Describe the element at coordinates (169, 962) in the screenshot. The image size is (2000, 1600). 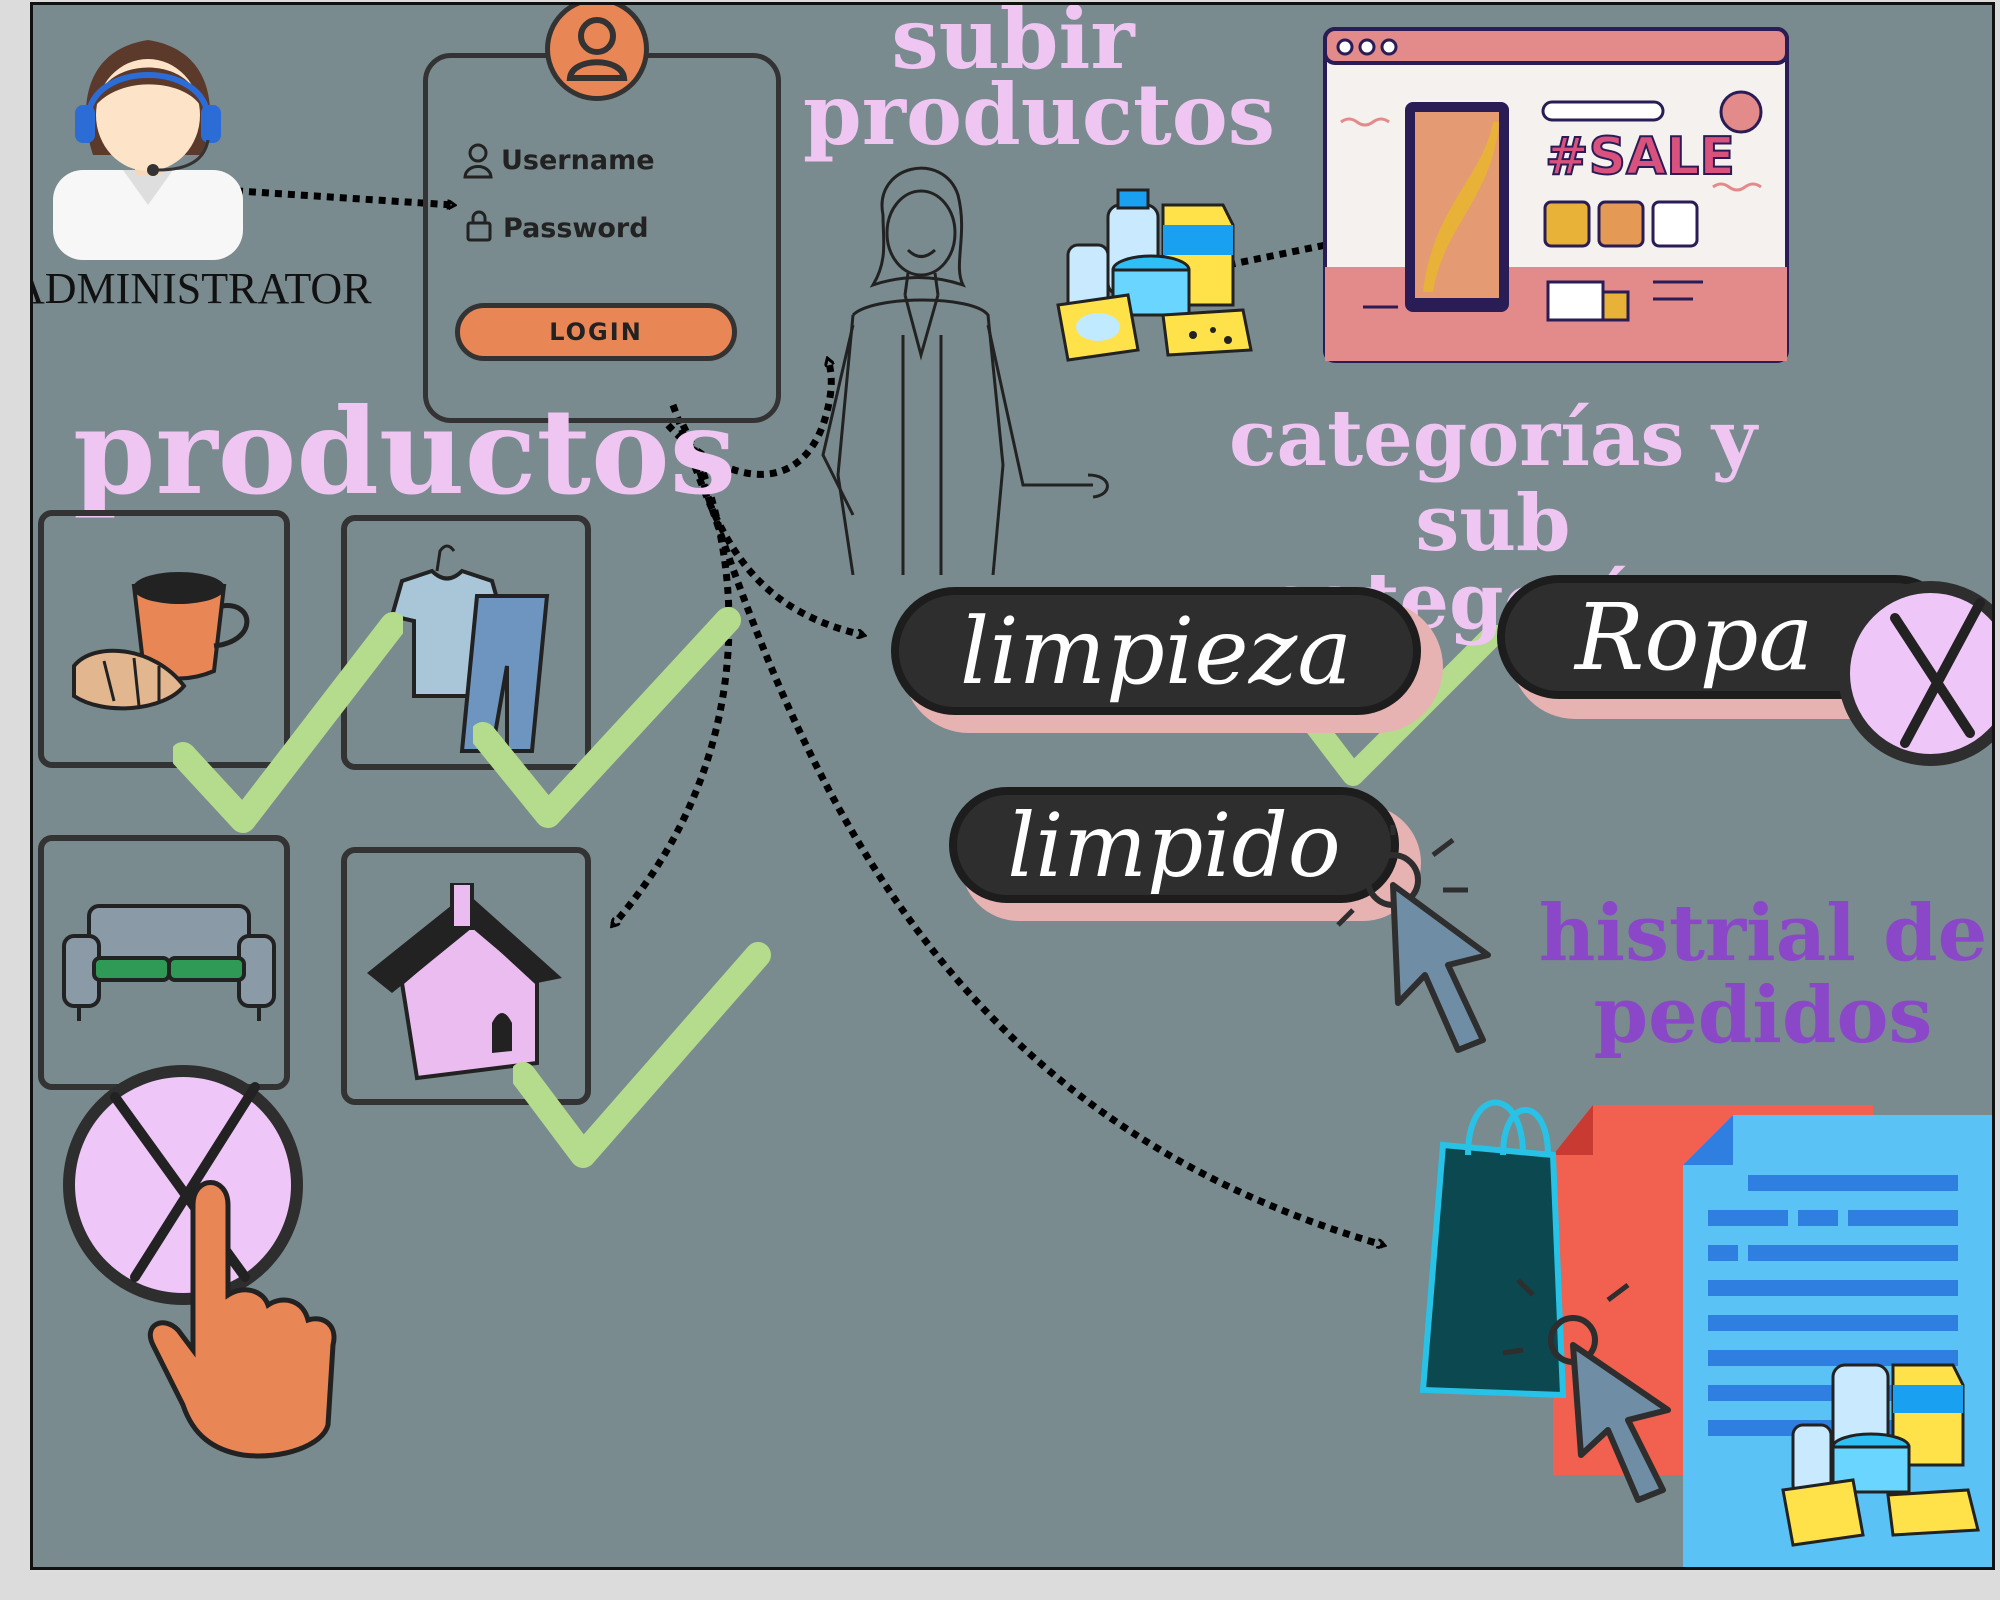
I see `sofa-icon` at that location.